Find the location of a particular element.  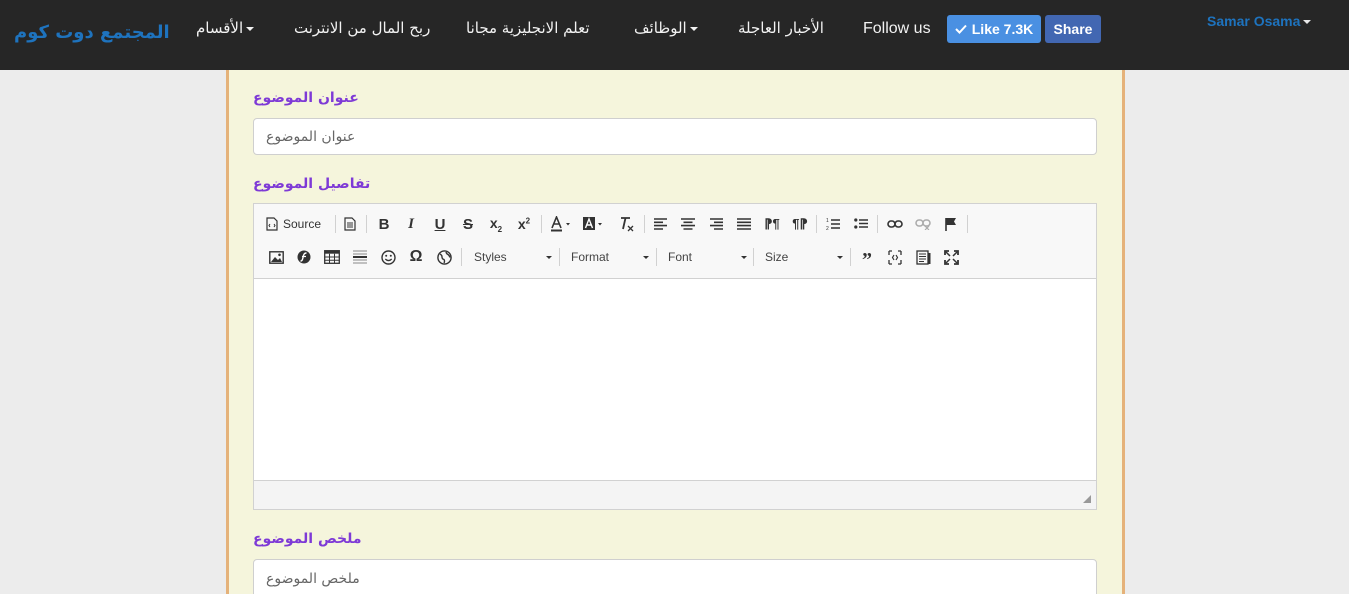

rtl-icon: ¶⁋ is located at coordinates (800, 223).